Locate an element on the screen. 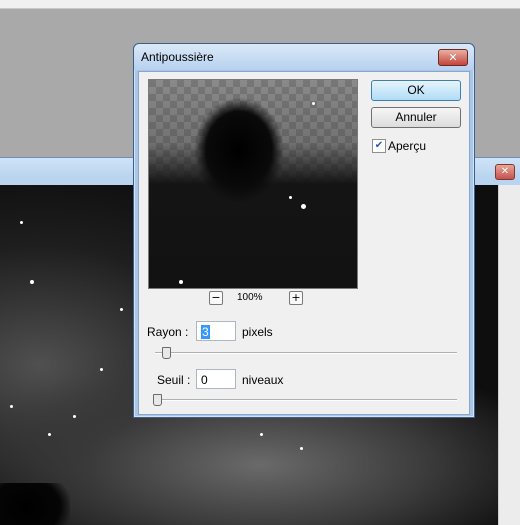  preview-checkbox: ✔ is located at coordinates (379, 146).